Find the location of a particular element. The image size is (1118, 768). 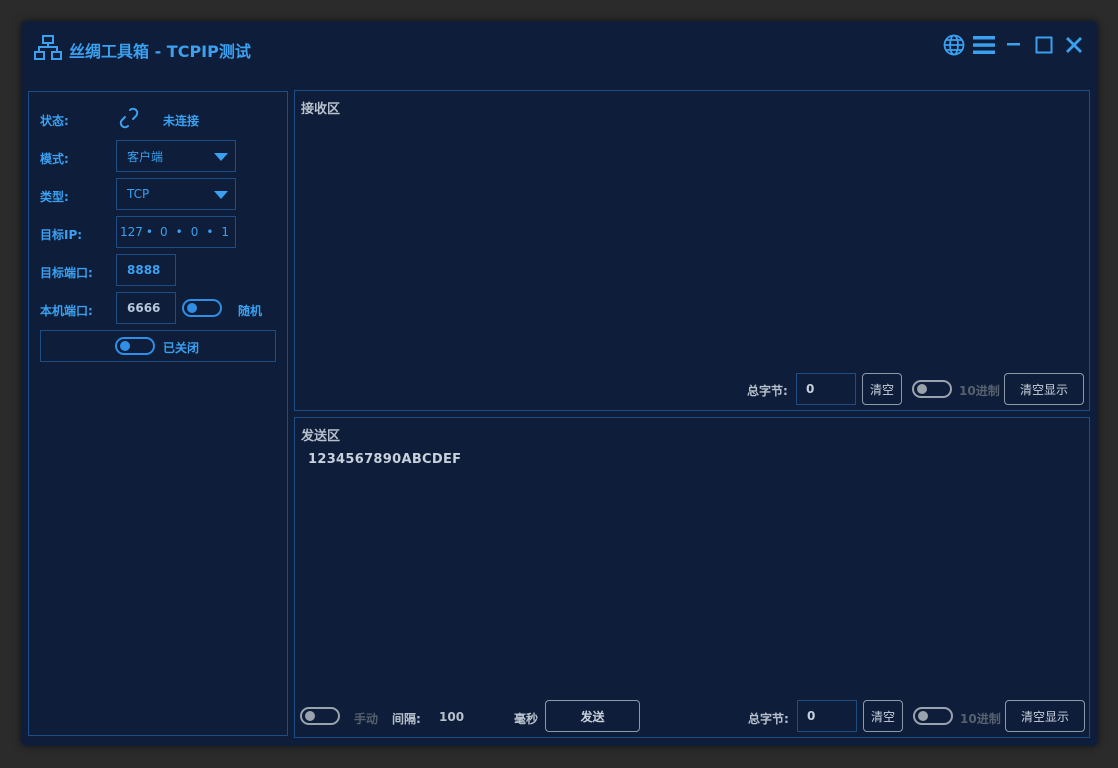

send-total-bytes: 0 is located at coordinates (827, 716).